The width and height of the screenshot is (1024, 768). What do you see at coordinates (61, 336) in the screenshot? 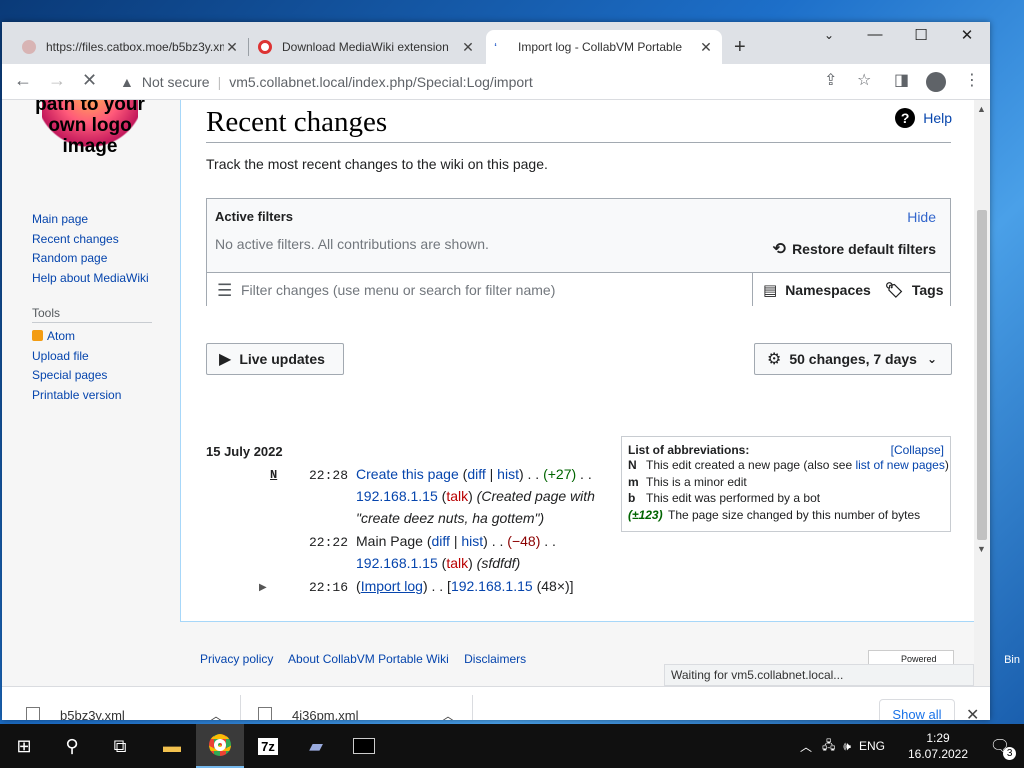
I see `atom-label: Atom` at bounding box center [61, 336].